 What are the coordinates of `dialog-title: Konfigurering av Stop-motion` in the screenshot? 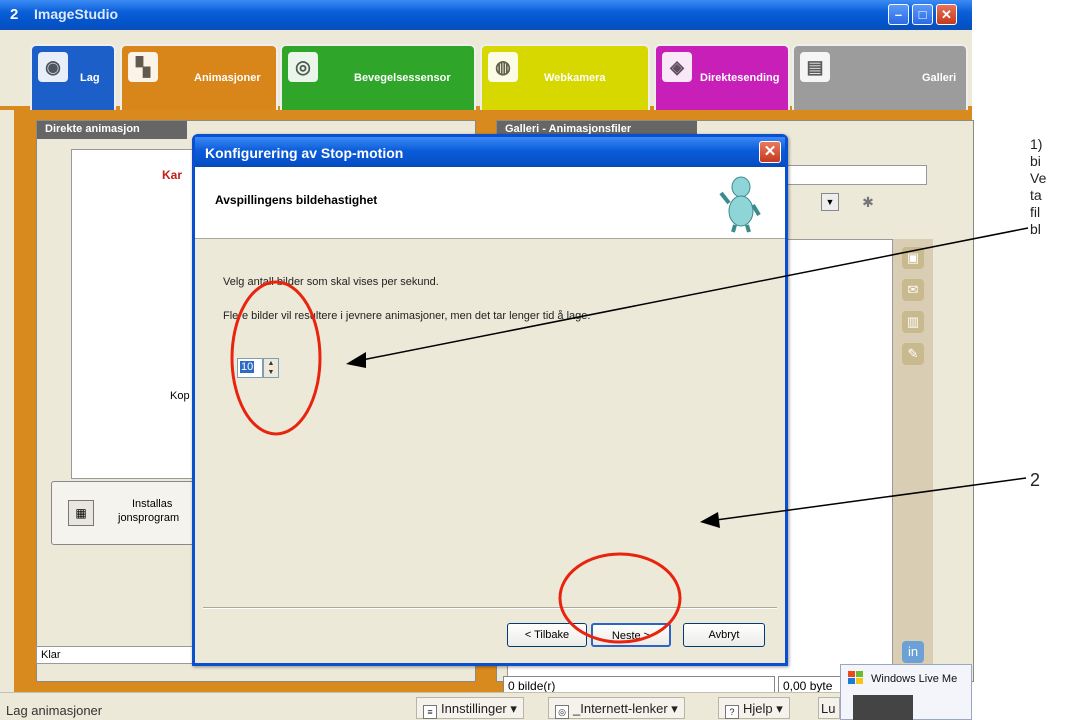 It's located at (304, 153).